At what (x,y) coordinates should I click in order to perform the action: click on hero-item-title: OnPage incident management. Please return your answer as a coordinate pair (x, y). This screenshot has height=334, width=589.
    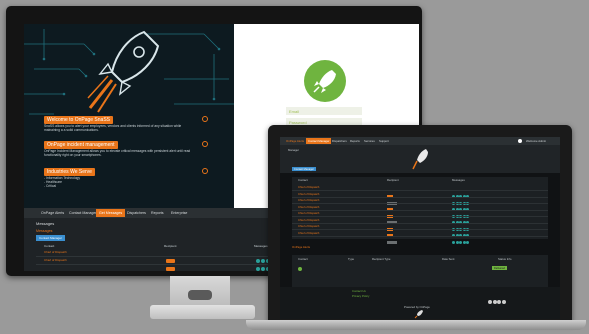
    Looking at the image, I should click on (81, 145).